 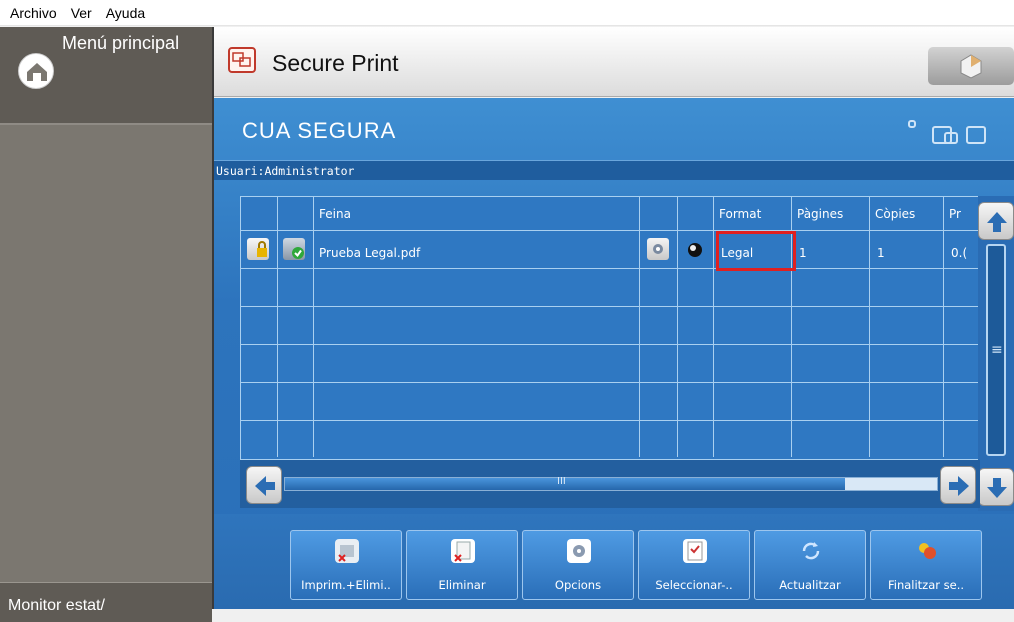 What do you see at coordinates (810, 585) in the screenshot?
I see `refresh-label: Actualitzar` at bounding box center [810, 585].